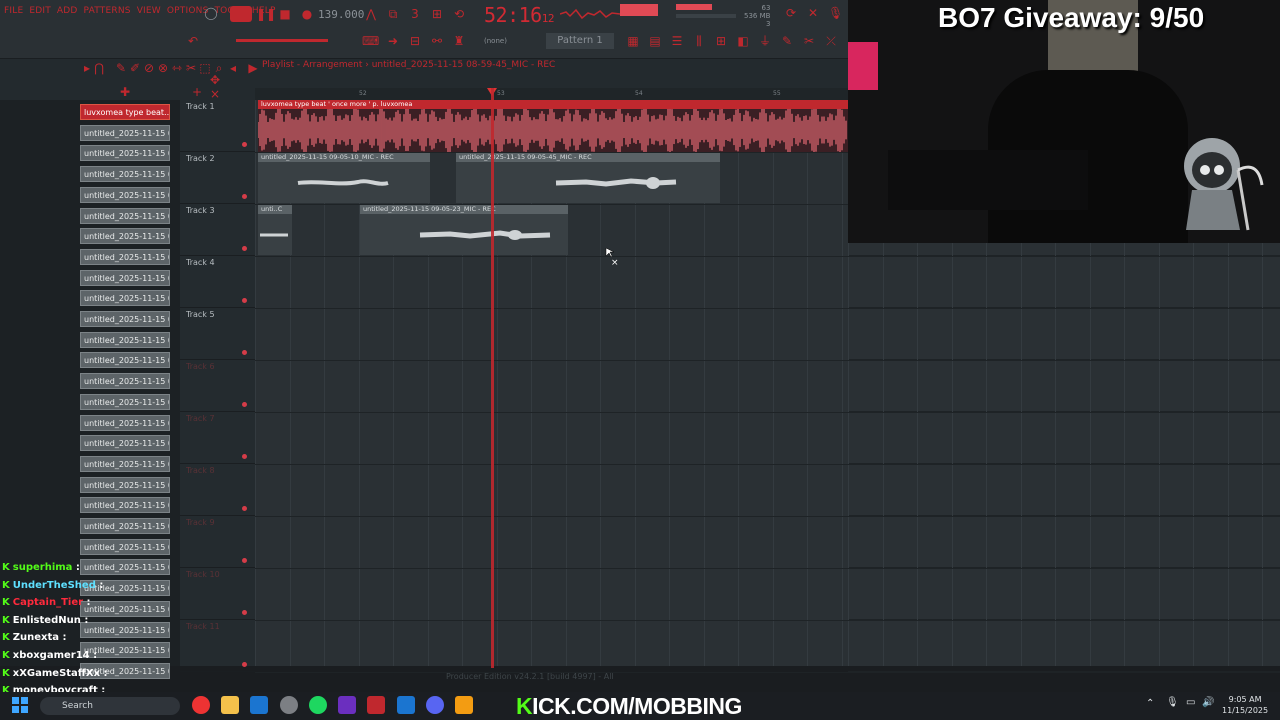 Image resolution: width=1280 pixels, height=720 pixels. I want to click on magnet-icon: ⋂, so click(99, 68).